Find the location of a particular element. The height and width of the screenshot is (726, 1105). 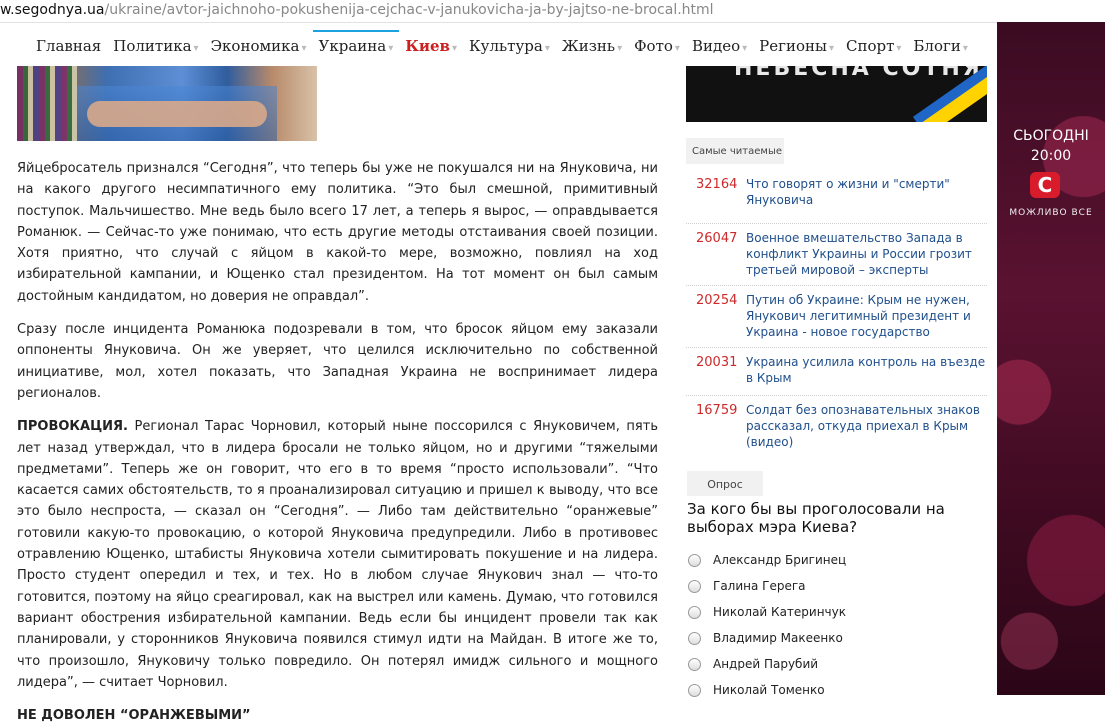

photo-bookshelf is located at coordinates (47, 103).